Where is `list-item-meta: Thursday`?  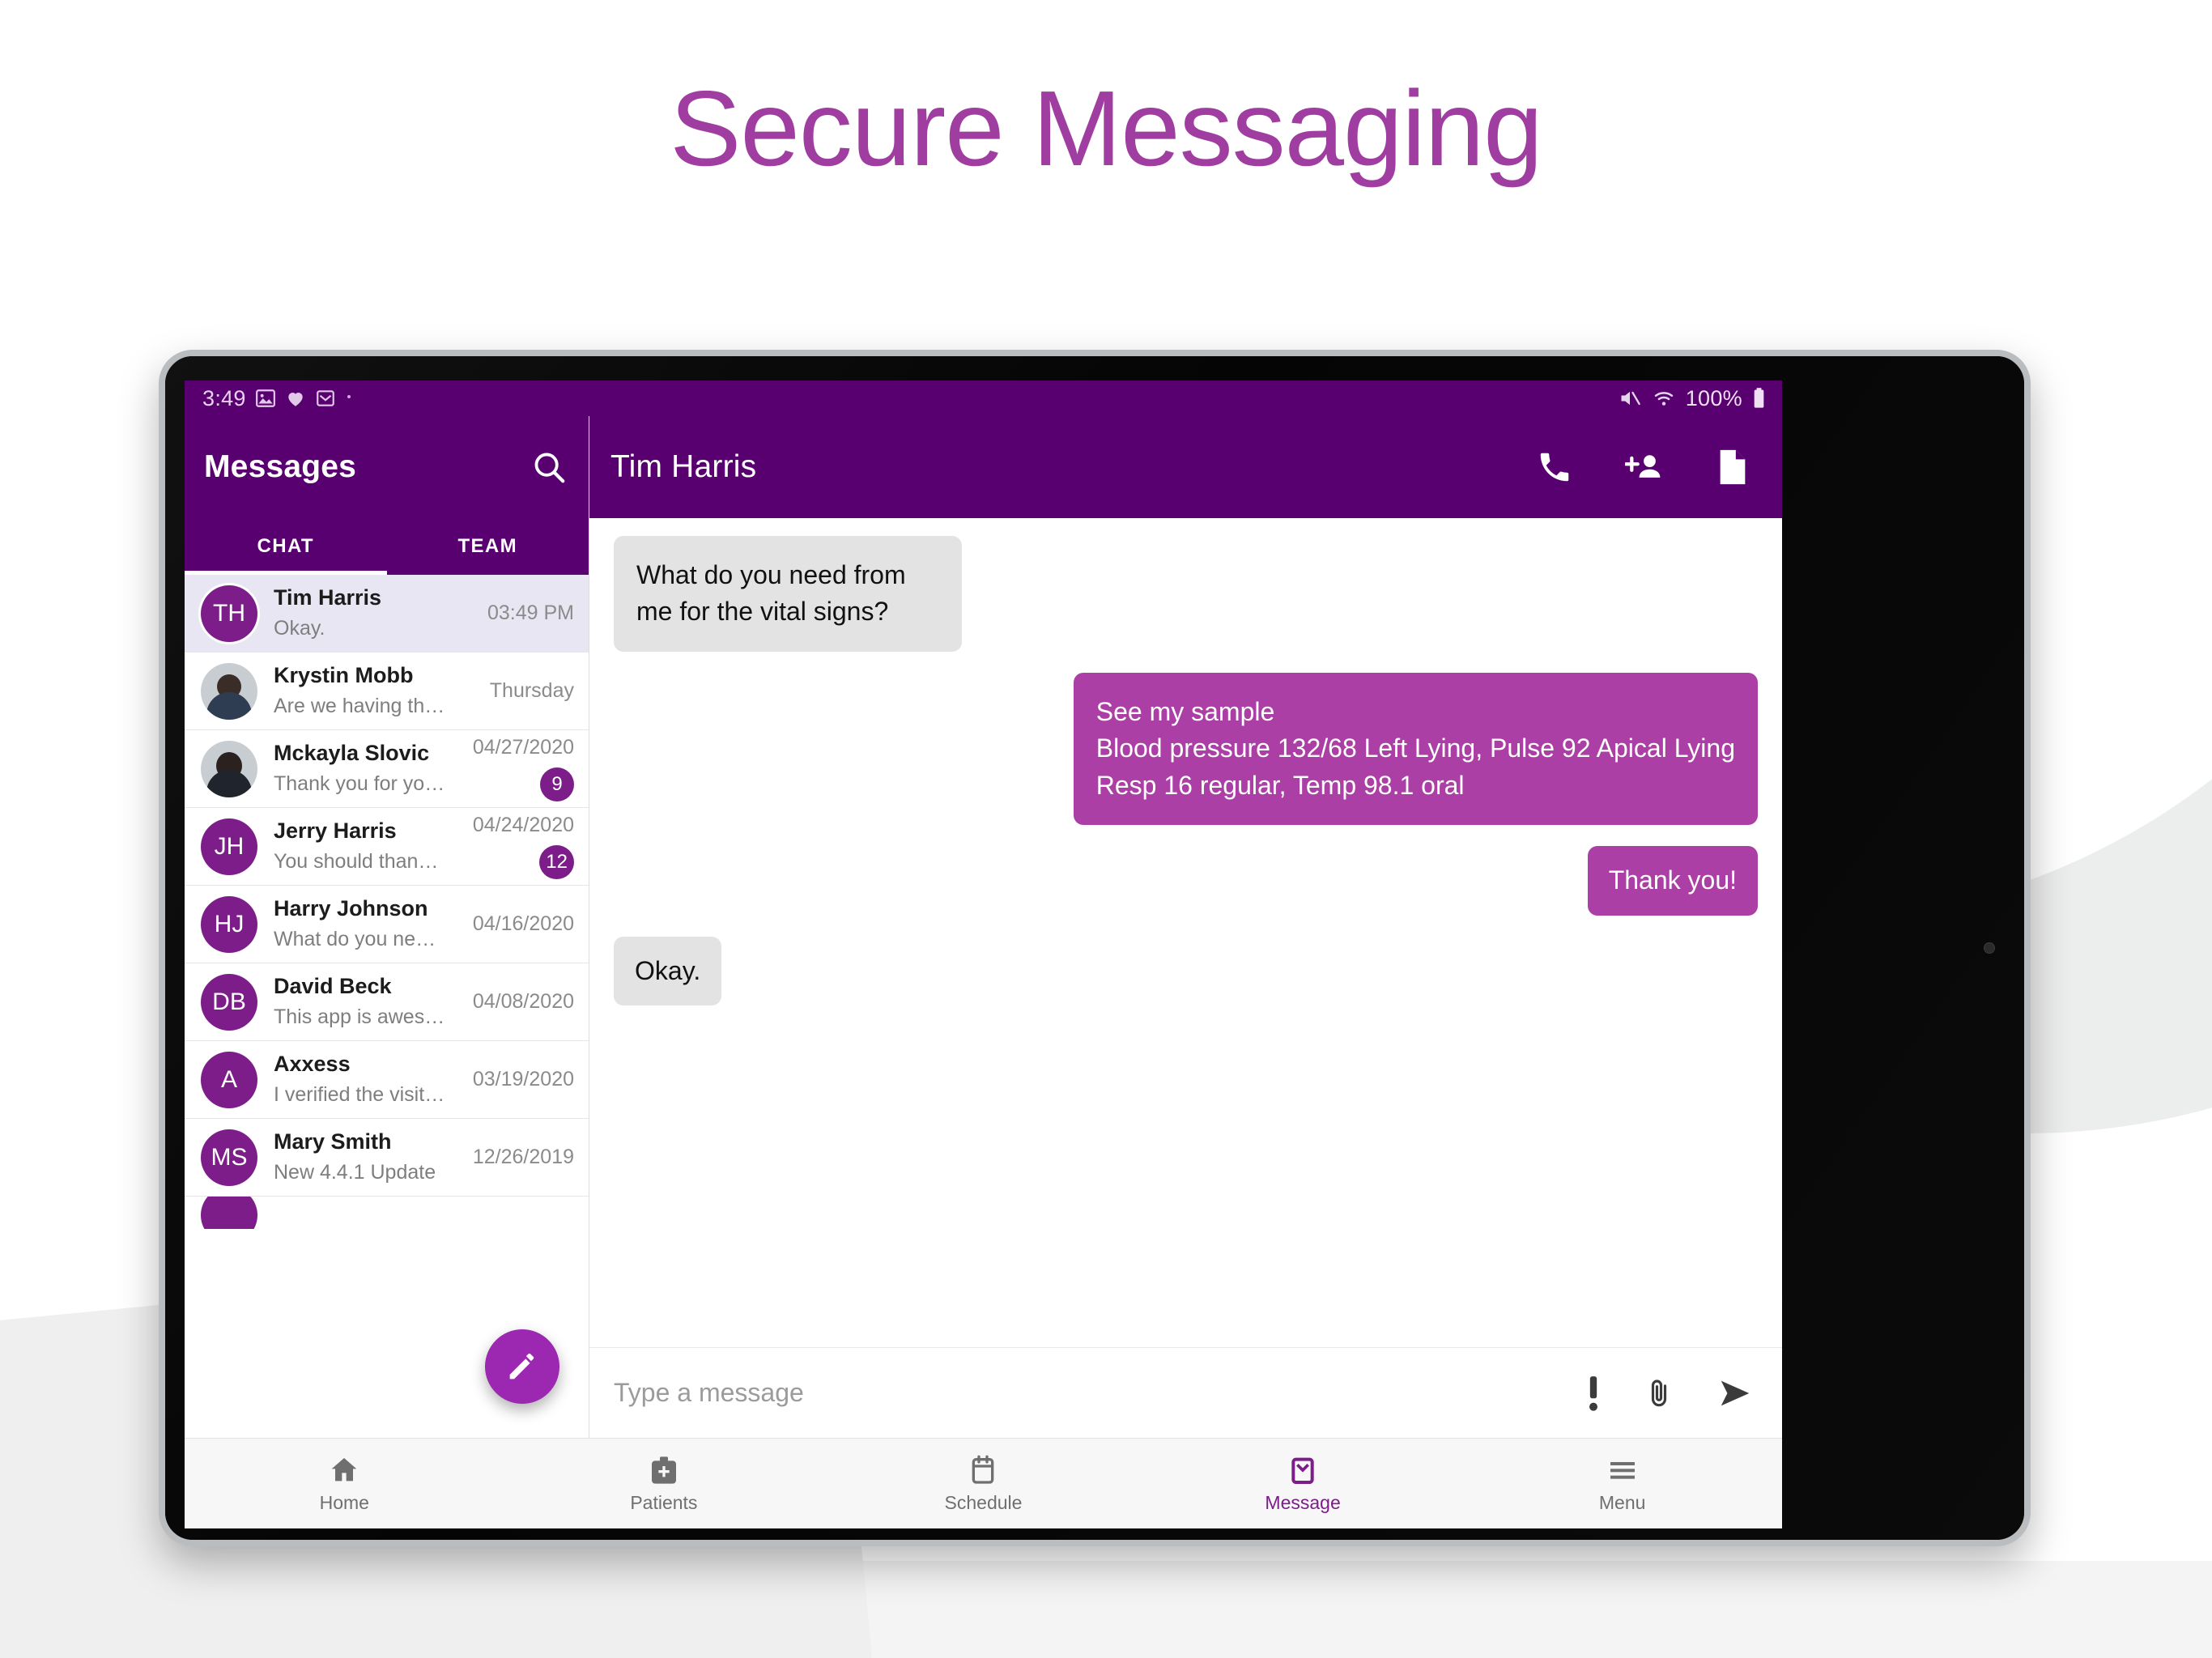
list-item-meta: Thursday is located at coordinates (514, 691).